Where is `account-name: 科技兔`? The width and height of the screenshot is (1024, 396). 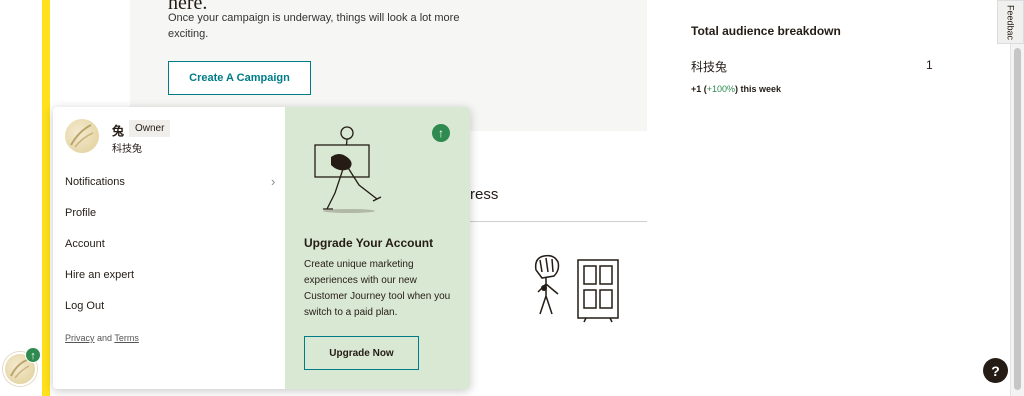 account-name: 科技兔 is located at coordinates (127, 149).